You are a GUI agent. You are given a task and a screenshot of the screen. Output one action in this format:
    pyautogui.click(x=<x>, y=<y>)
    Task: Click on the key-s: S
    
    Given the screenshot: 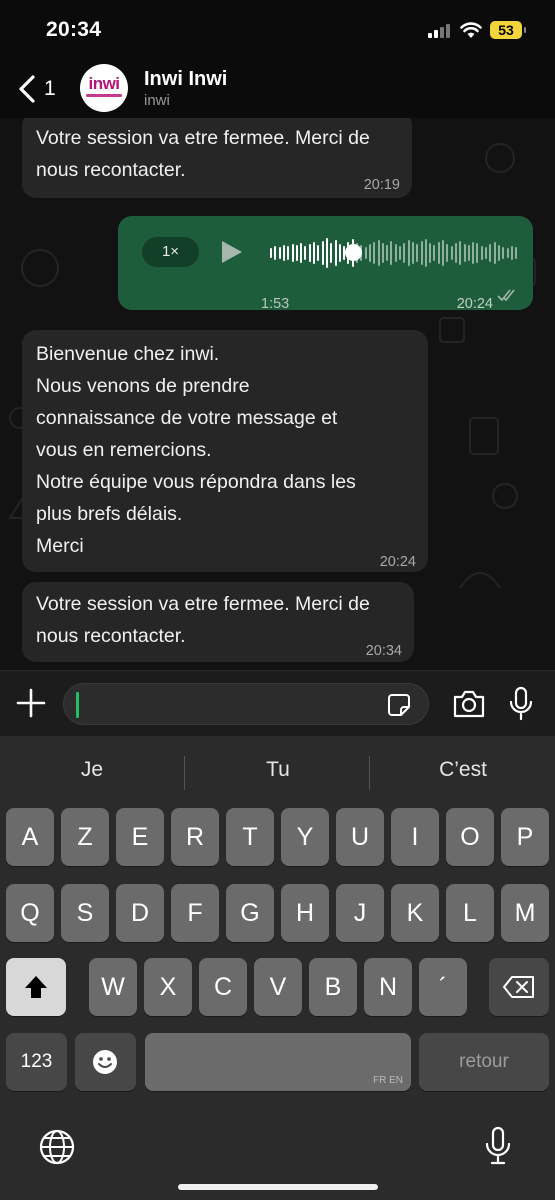 What is the action you would take?
    pyautogui.click(x=85, y=913)
    